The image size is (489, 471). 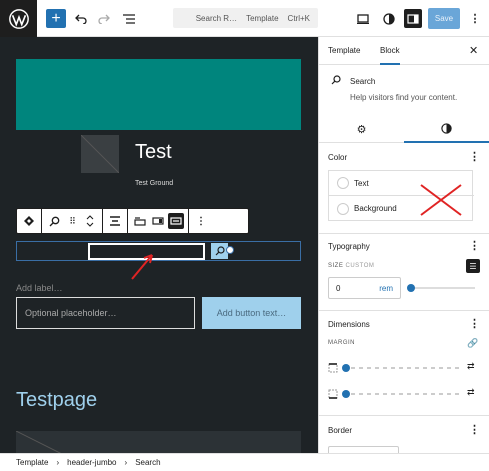 What do you see at coordinates (230, 250) in the screenshot?
I see `resize-handle` at bounding box center [230, 250].